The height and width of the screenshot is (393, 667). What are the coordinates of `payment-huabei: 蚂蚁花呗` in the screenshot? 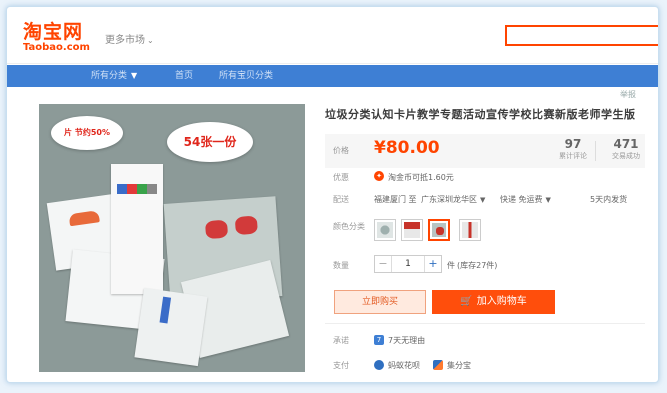 It's located at (404, 365).